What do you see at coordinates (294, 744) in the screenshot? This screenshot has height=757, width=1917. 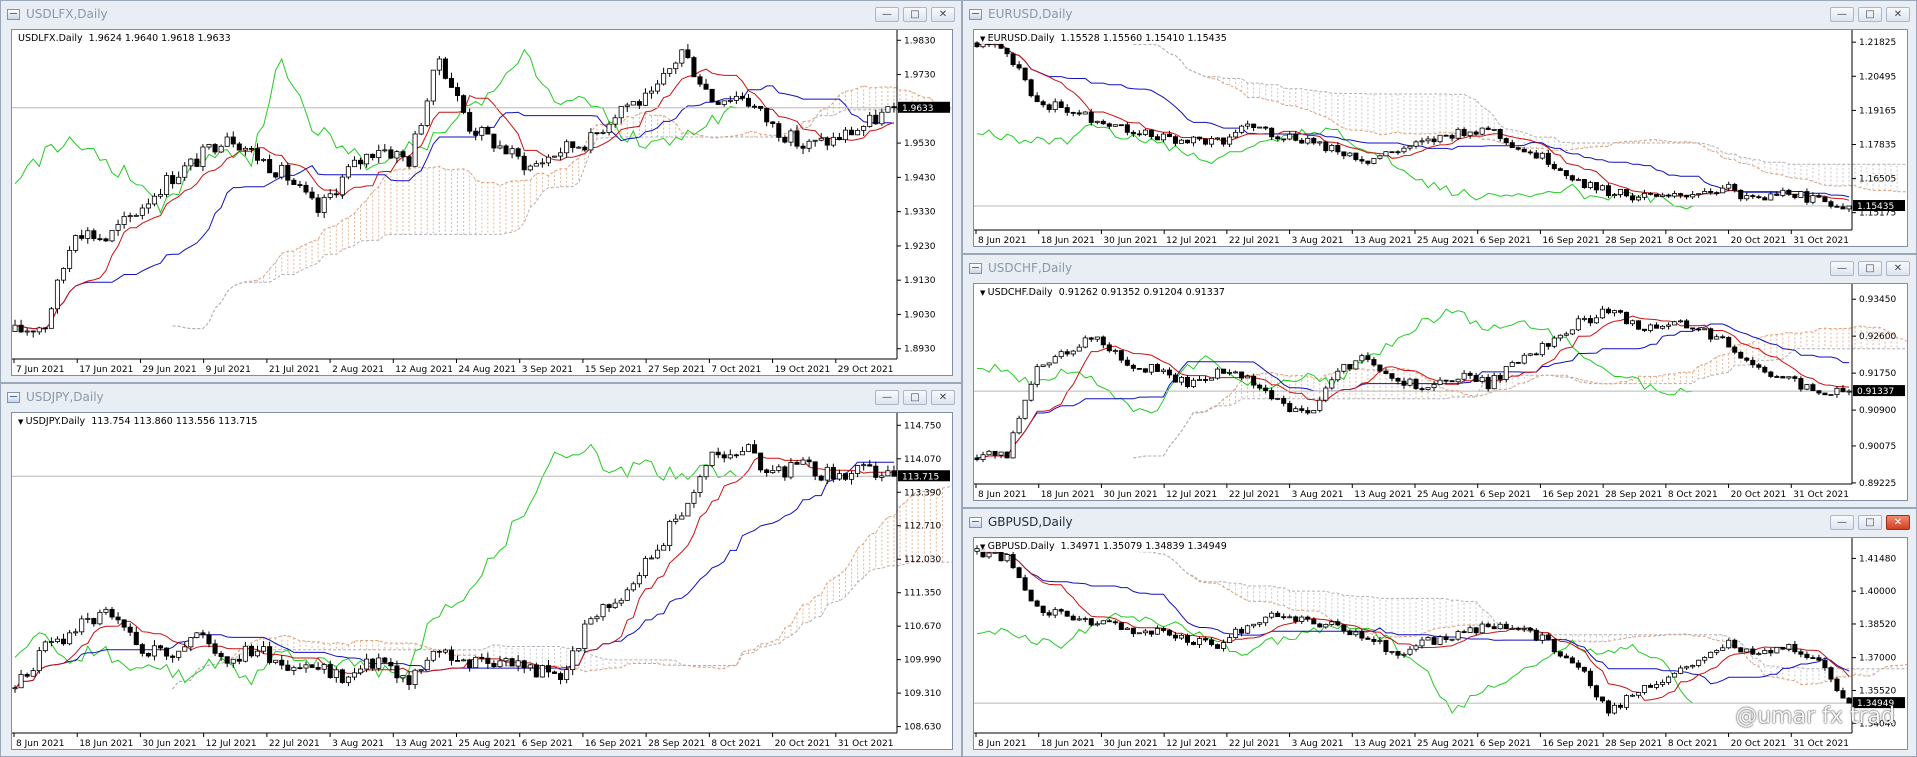 I see `time-tick-label: 22 Jul 2021` at bounding box center [294, 744].